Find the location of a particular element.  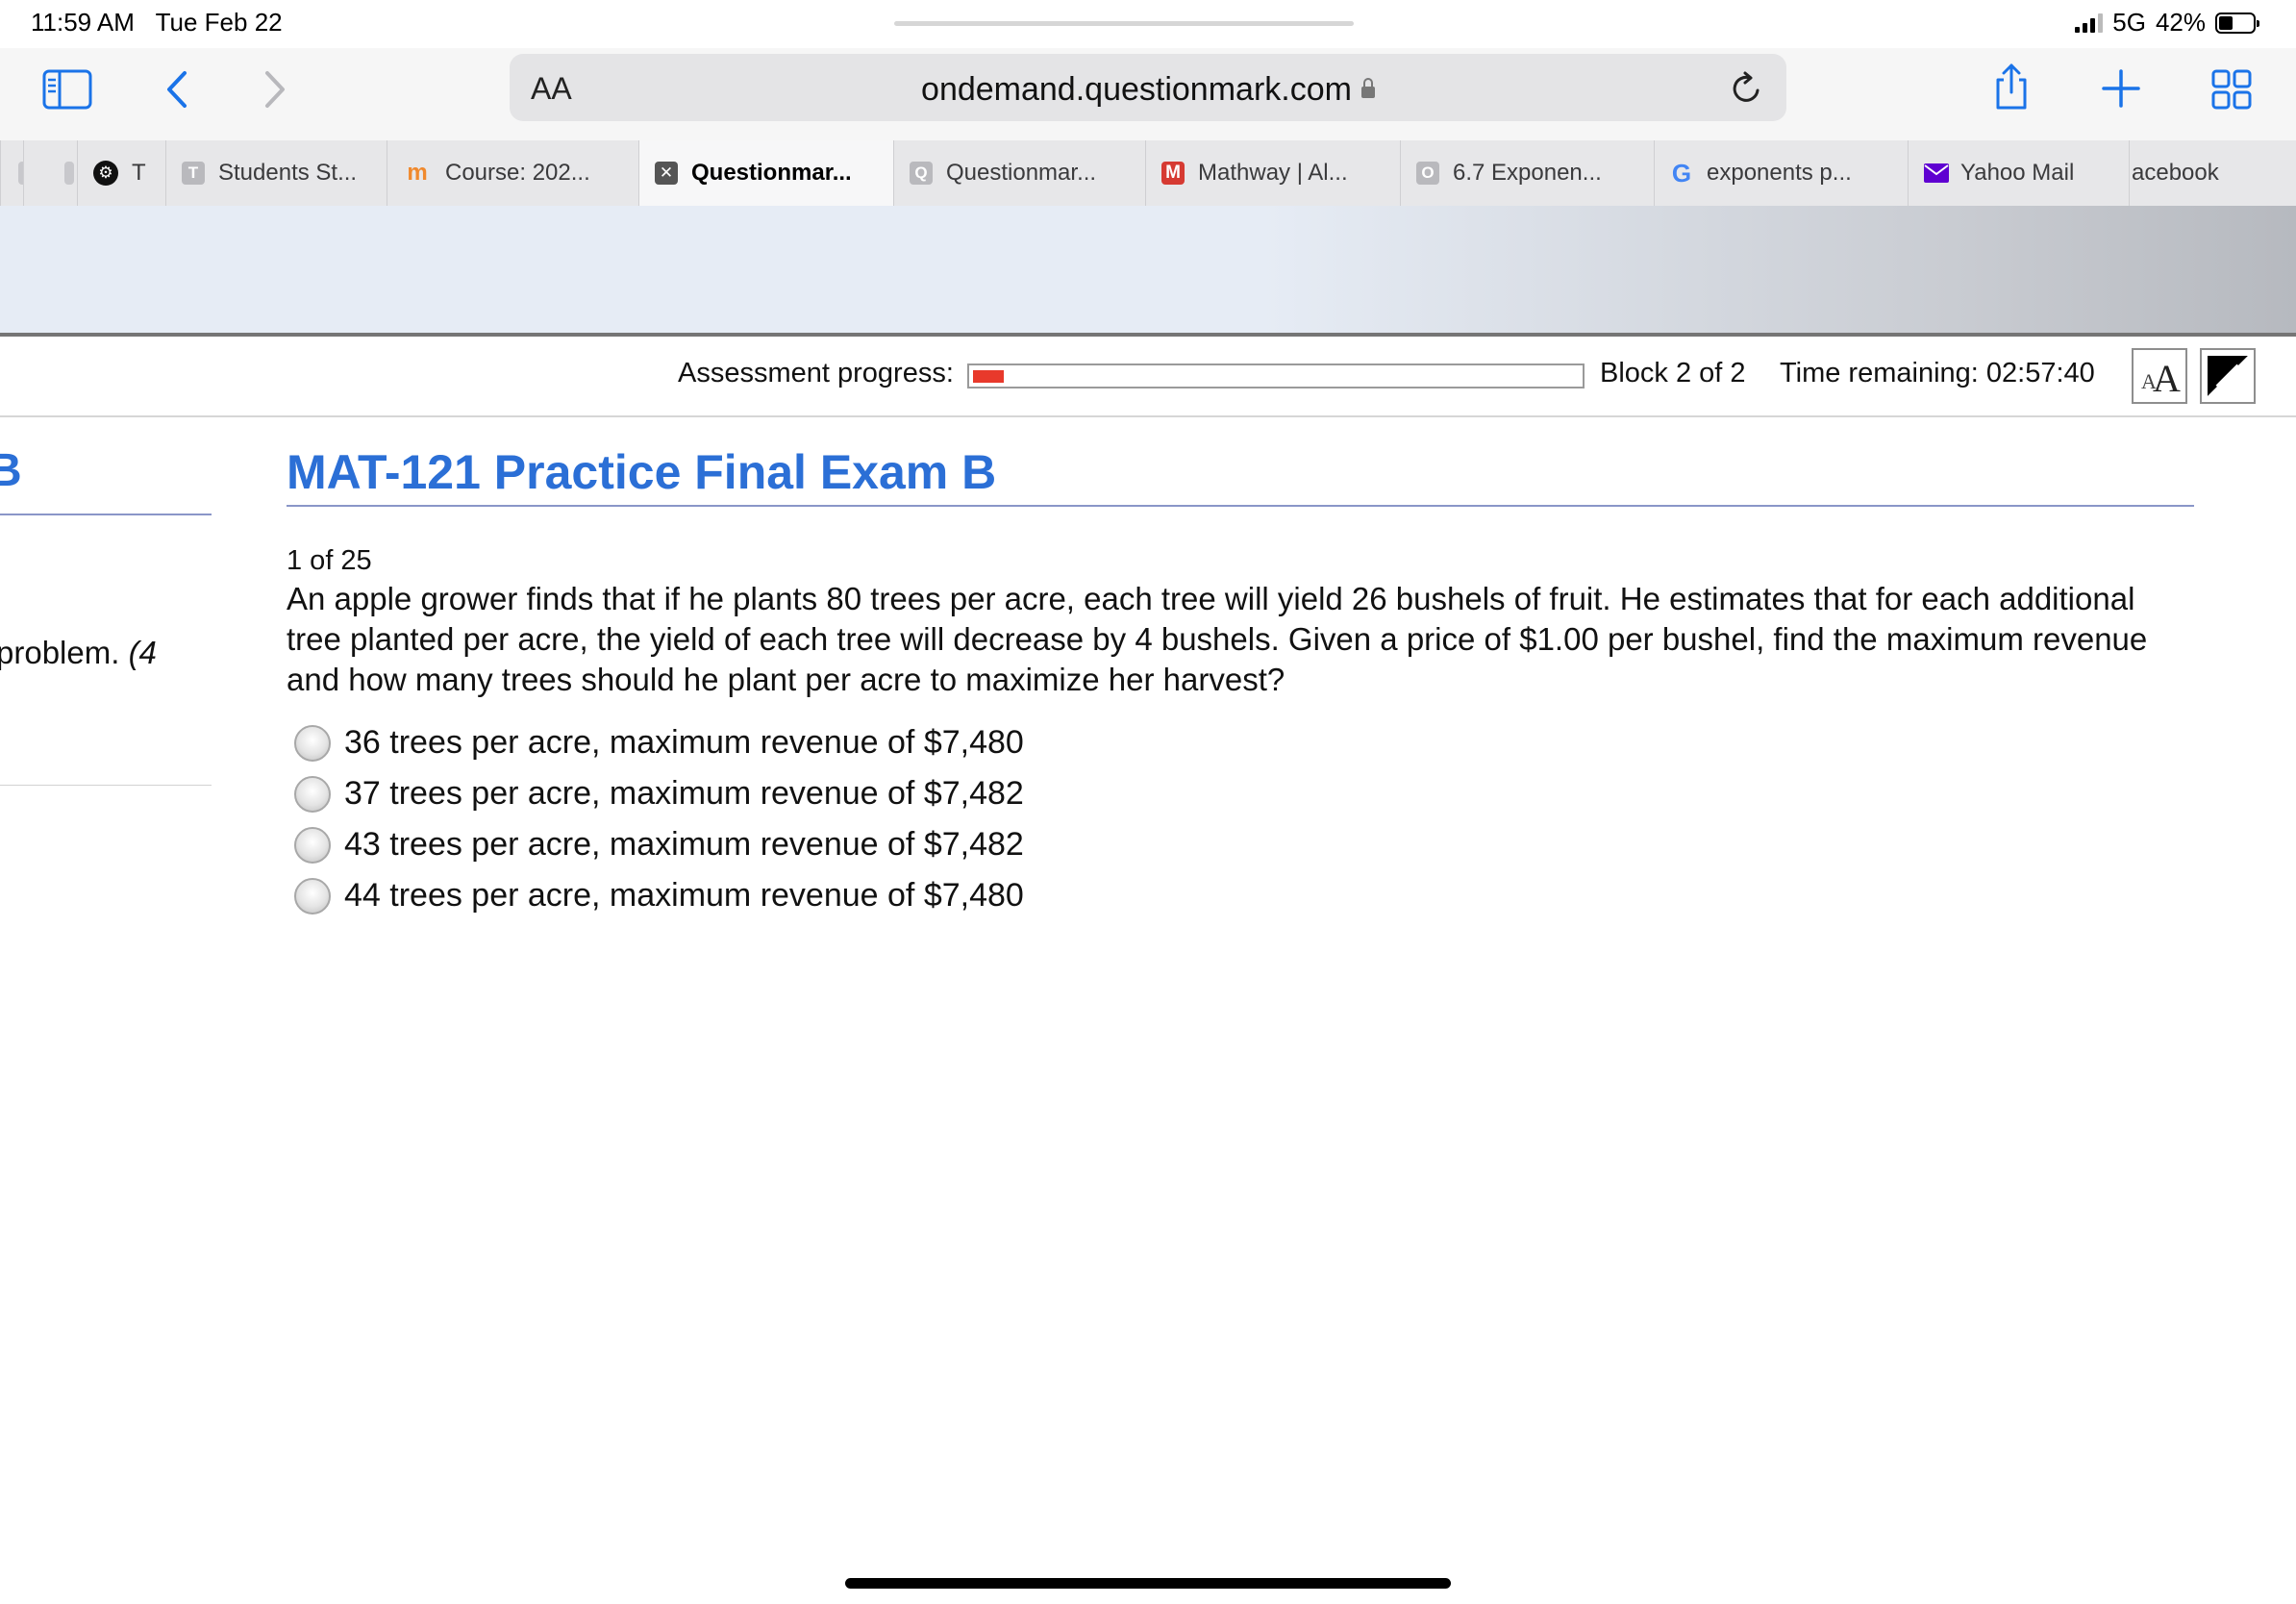

sidebar-toggle-icon is located at coordinates (67, 89).